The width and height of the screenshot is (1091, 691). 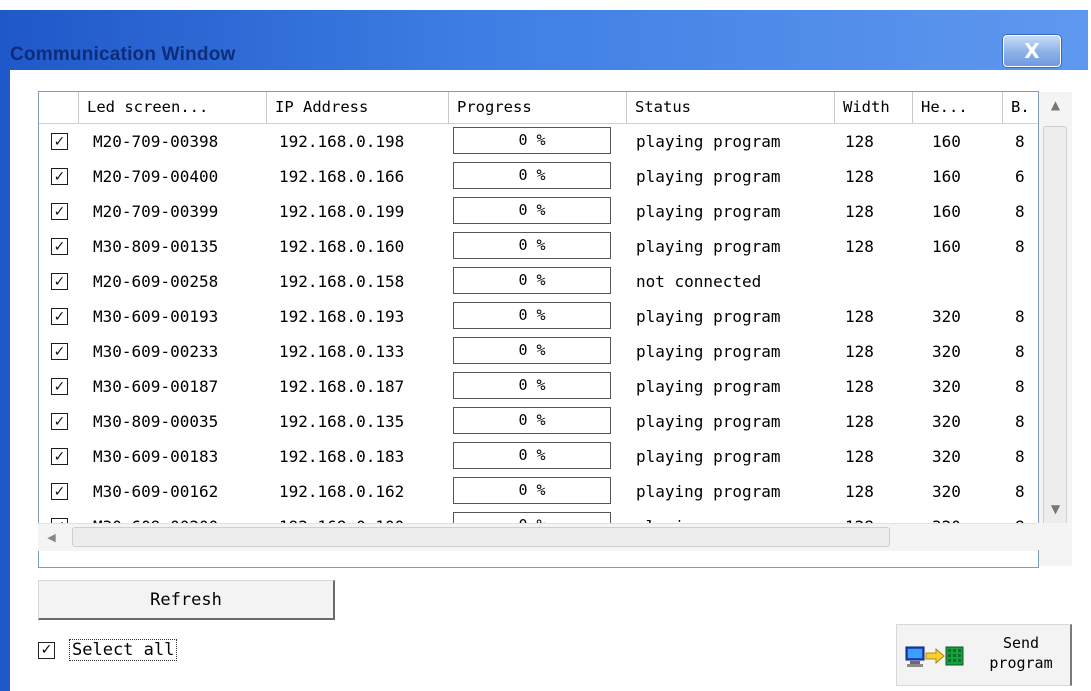 I want to click on cell-led-screen: M20-609-00258, so click(x=156, y=281).